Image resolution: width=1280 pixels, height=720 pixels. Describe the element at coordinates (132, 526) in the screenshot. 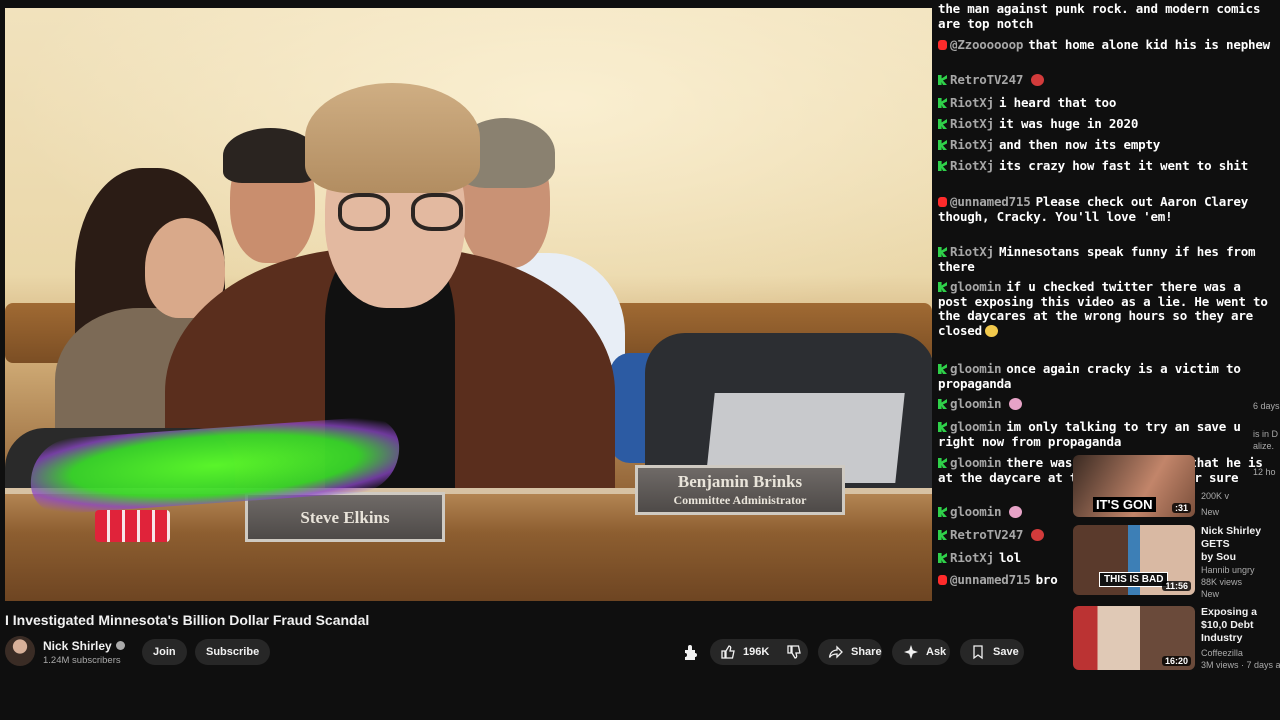

I see `video-cans-graphic` at that location.